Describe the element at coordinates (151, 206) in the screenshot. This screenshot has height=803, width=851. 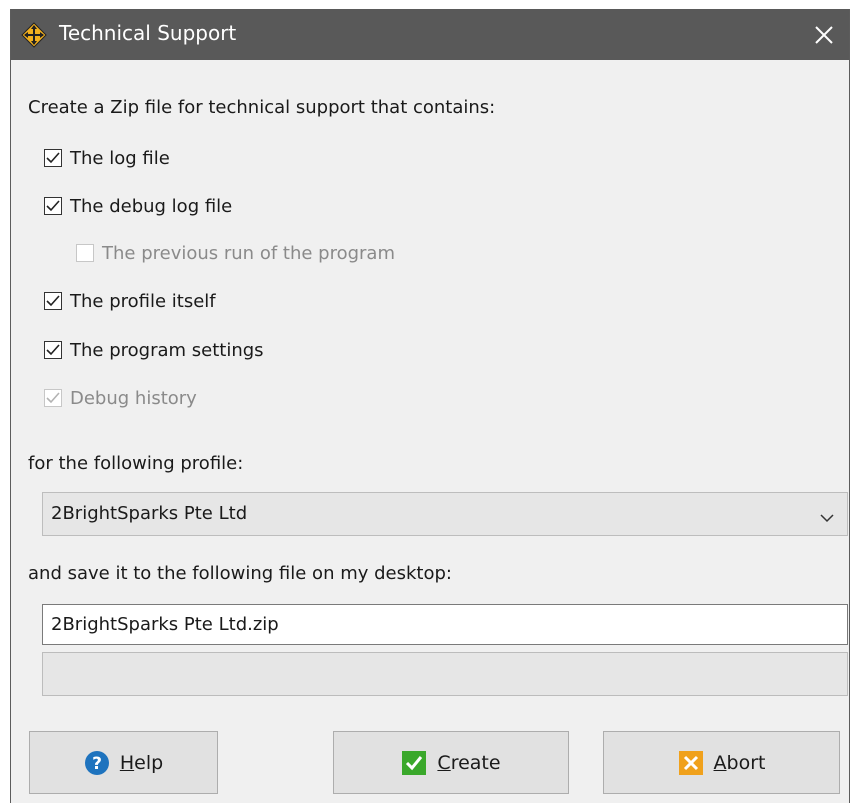
I see `debug-log-file-label: The debug log file` at that location.